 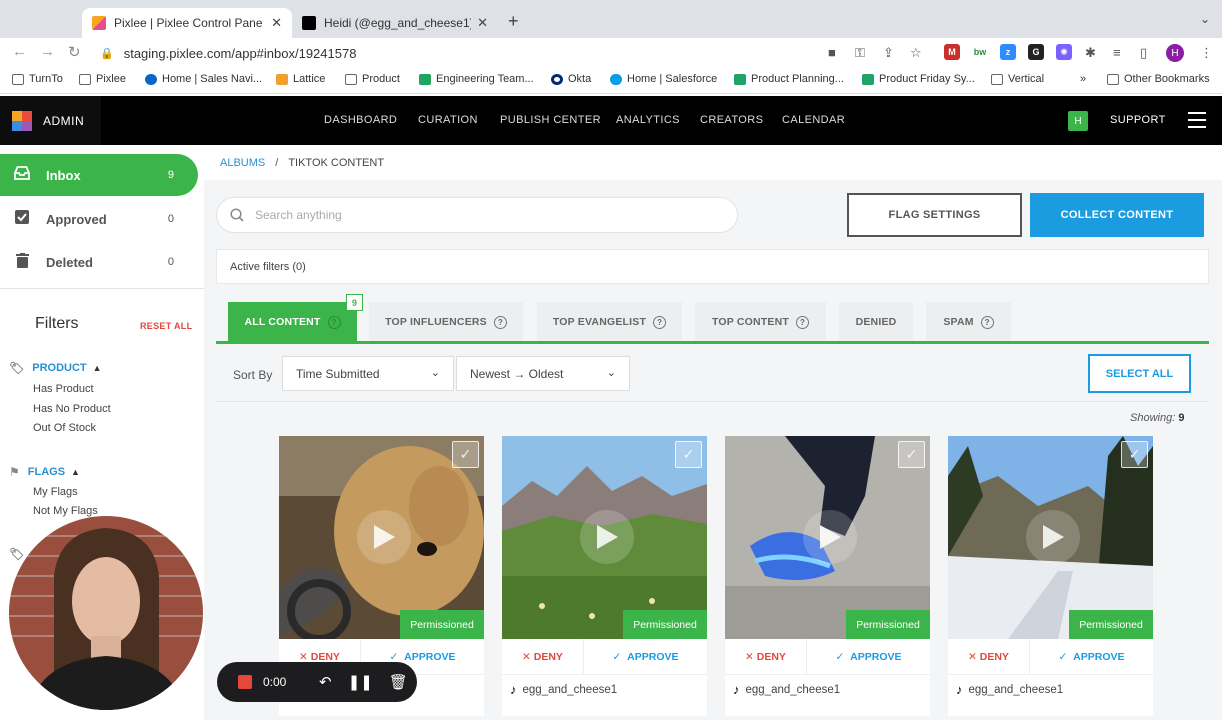 I want to click on tab-spam: SPAM?, so click(x=968, y=322).